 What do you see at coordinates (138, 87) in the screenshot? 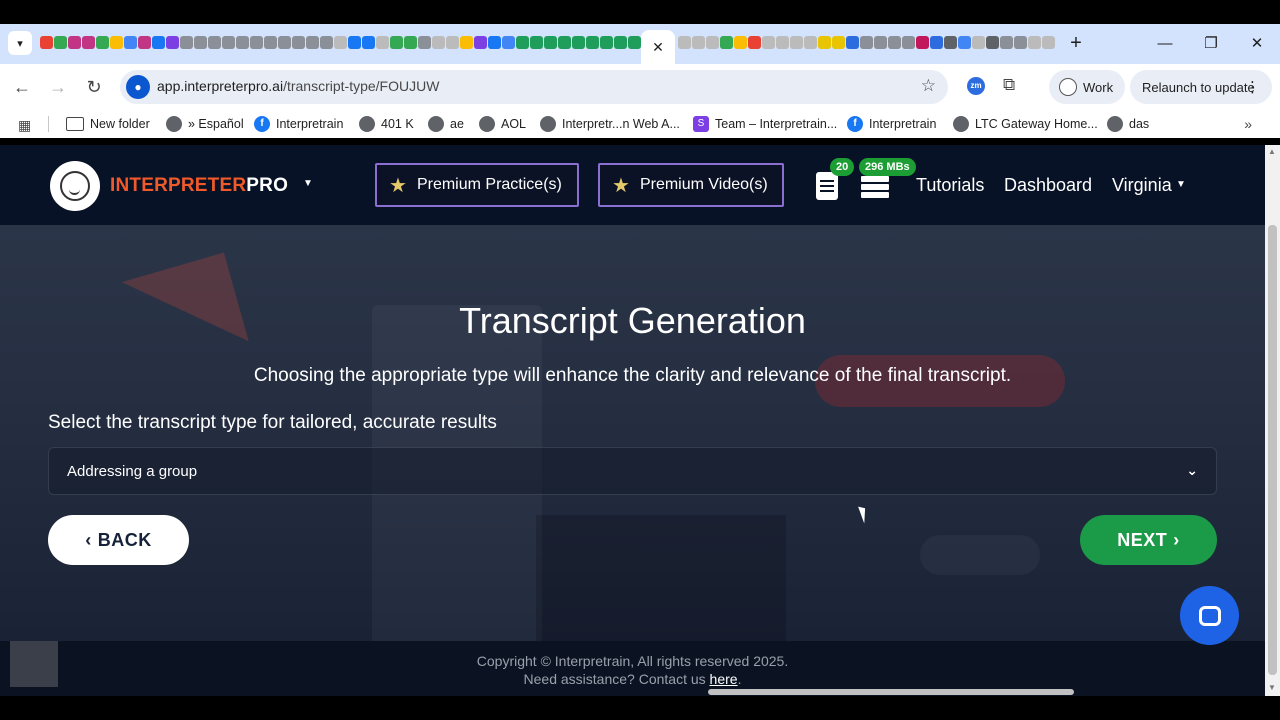
I see `microphone-icon: ●` at bounding box center [138, 87].